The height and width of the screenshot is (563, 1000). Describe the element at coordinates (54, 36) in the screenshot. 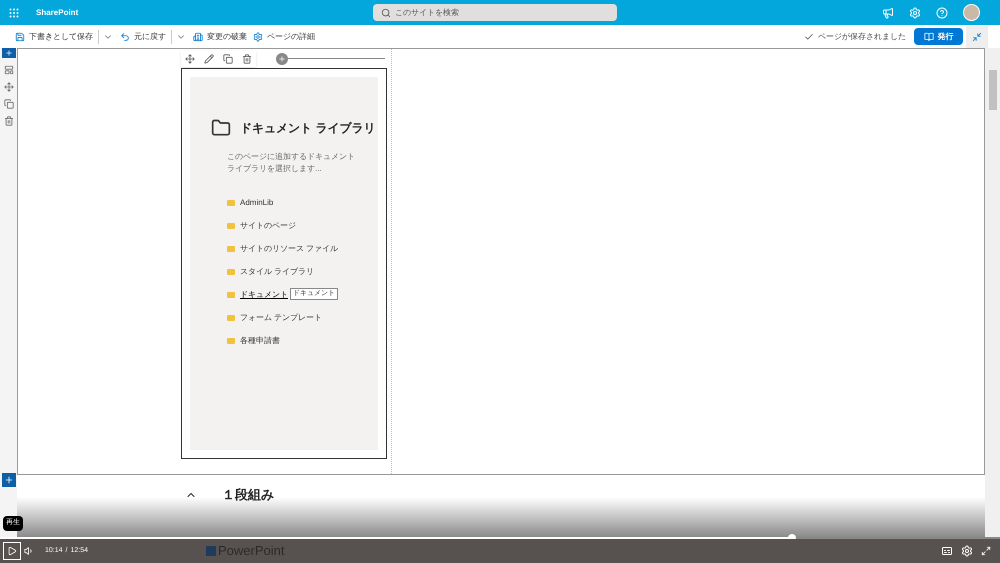

I see `command-button: 下書きとして保存` at that location.